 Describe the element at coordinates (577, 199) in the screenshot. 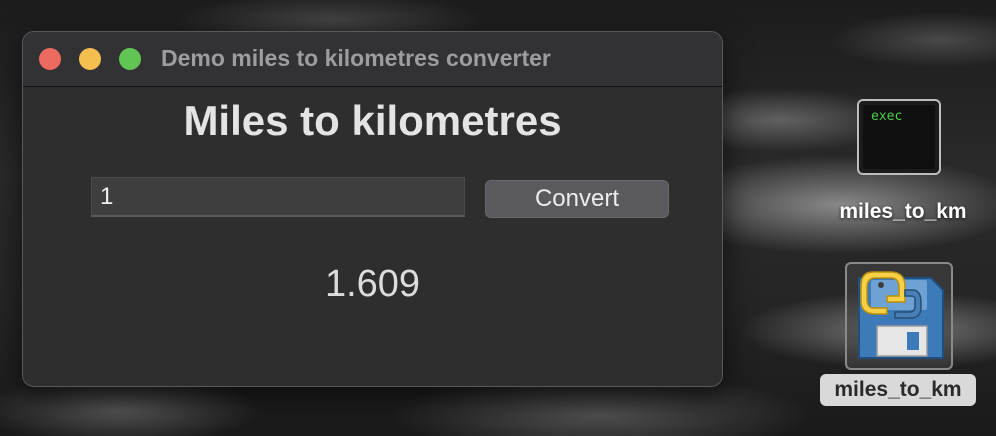

I see `convert-button: Convert` at that location.